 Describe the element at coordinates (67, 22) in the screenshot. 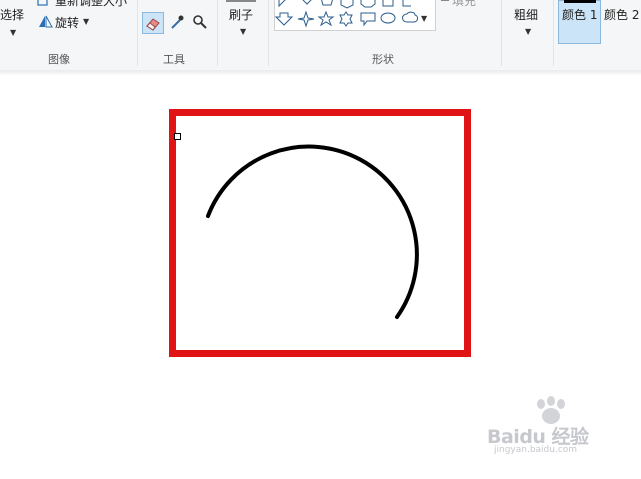

I see `rotate-button: 旋转` at that location.